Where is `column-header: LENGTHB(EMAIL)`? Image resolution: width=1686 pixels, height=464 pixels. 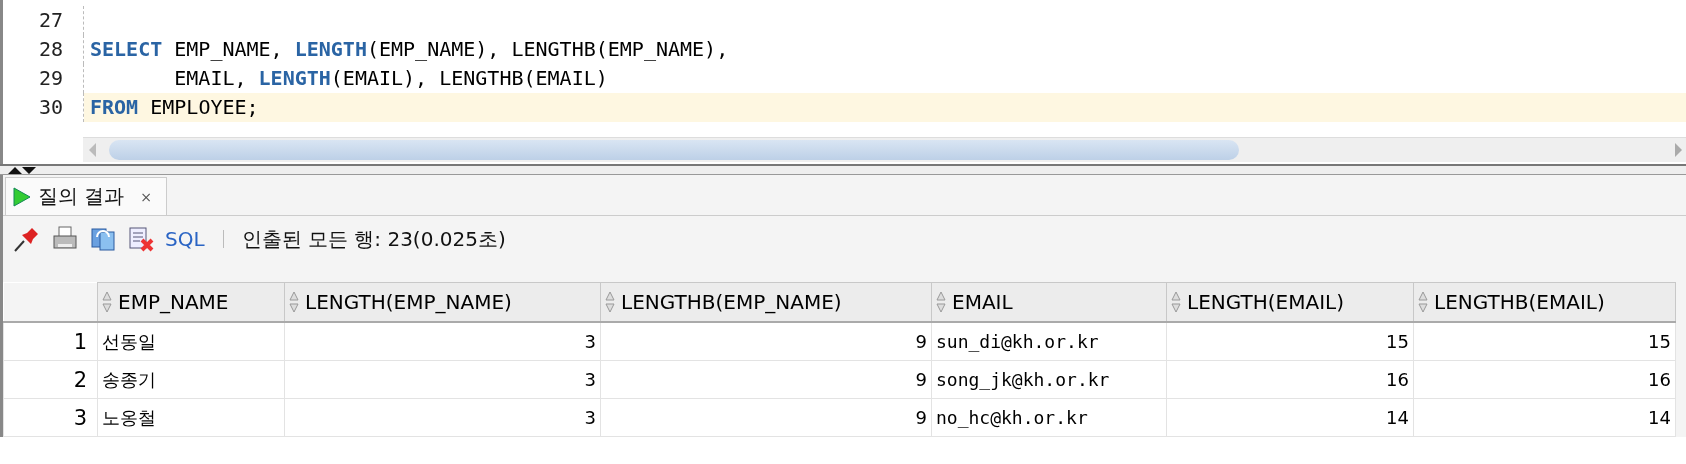
column-header: LENGTHB(EMAIL) is located at coordinates (1544, 302).